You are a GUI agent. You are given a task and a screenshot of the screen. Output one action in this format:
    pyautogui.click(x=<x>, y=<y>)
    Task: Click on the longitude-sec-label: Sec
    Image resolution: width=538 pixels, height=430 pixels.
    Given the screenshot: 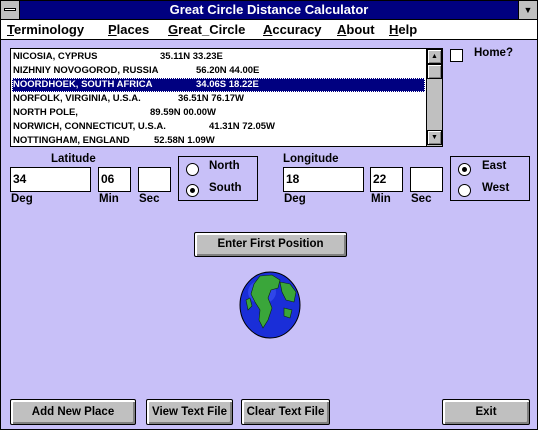 What is the action you would take?
    pyautogui.click(x=421, y=199)
    